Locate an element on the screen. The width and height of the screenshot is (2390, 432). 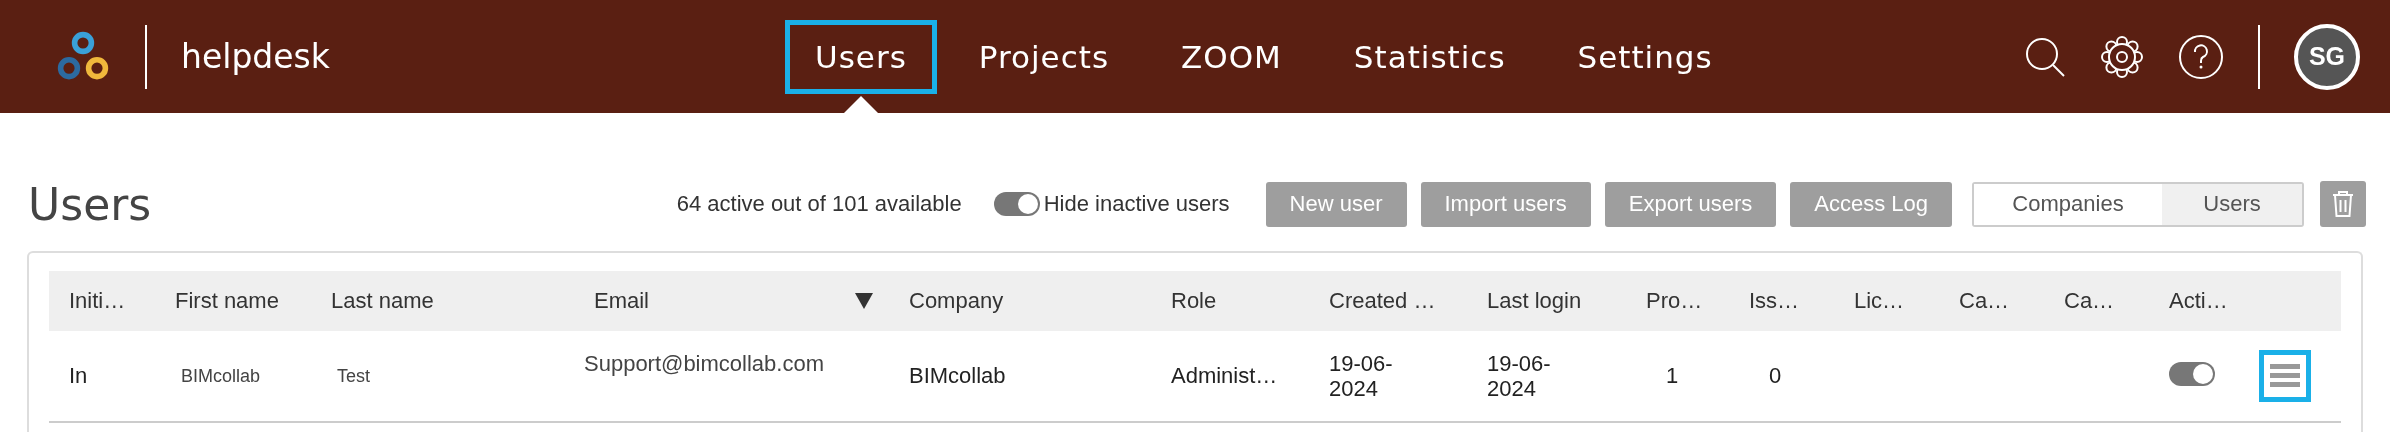
menu-icon is located at coordinates (2285, 376).